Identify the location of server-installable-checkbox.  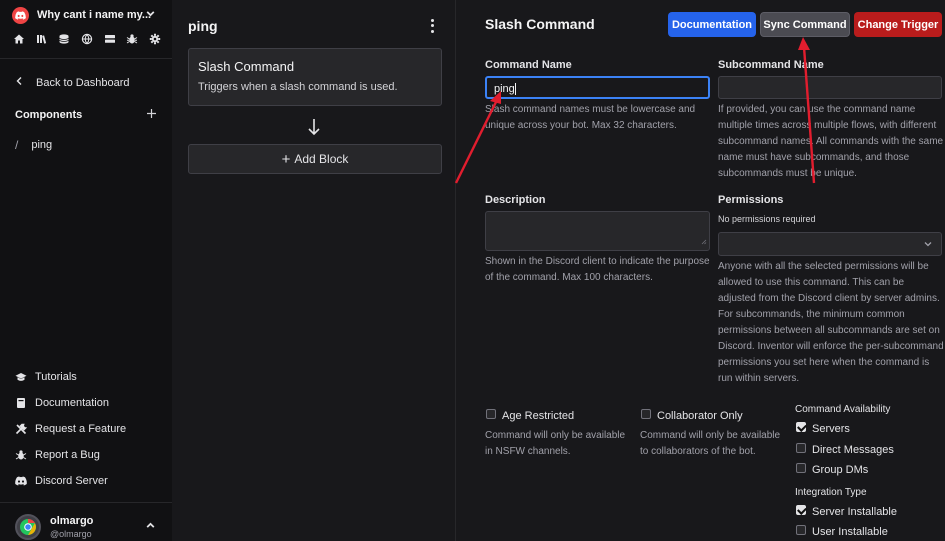
(801, 510).